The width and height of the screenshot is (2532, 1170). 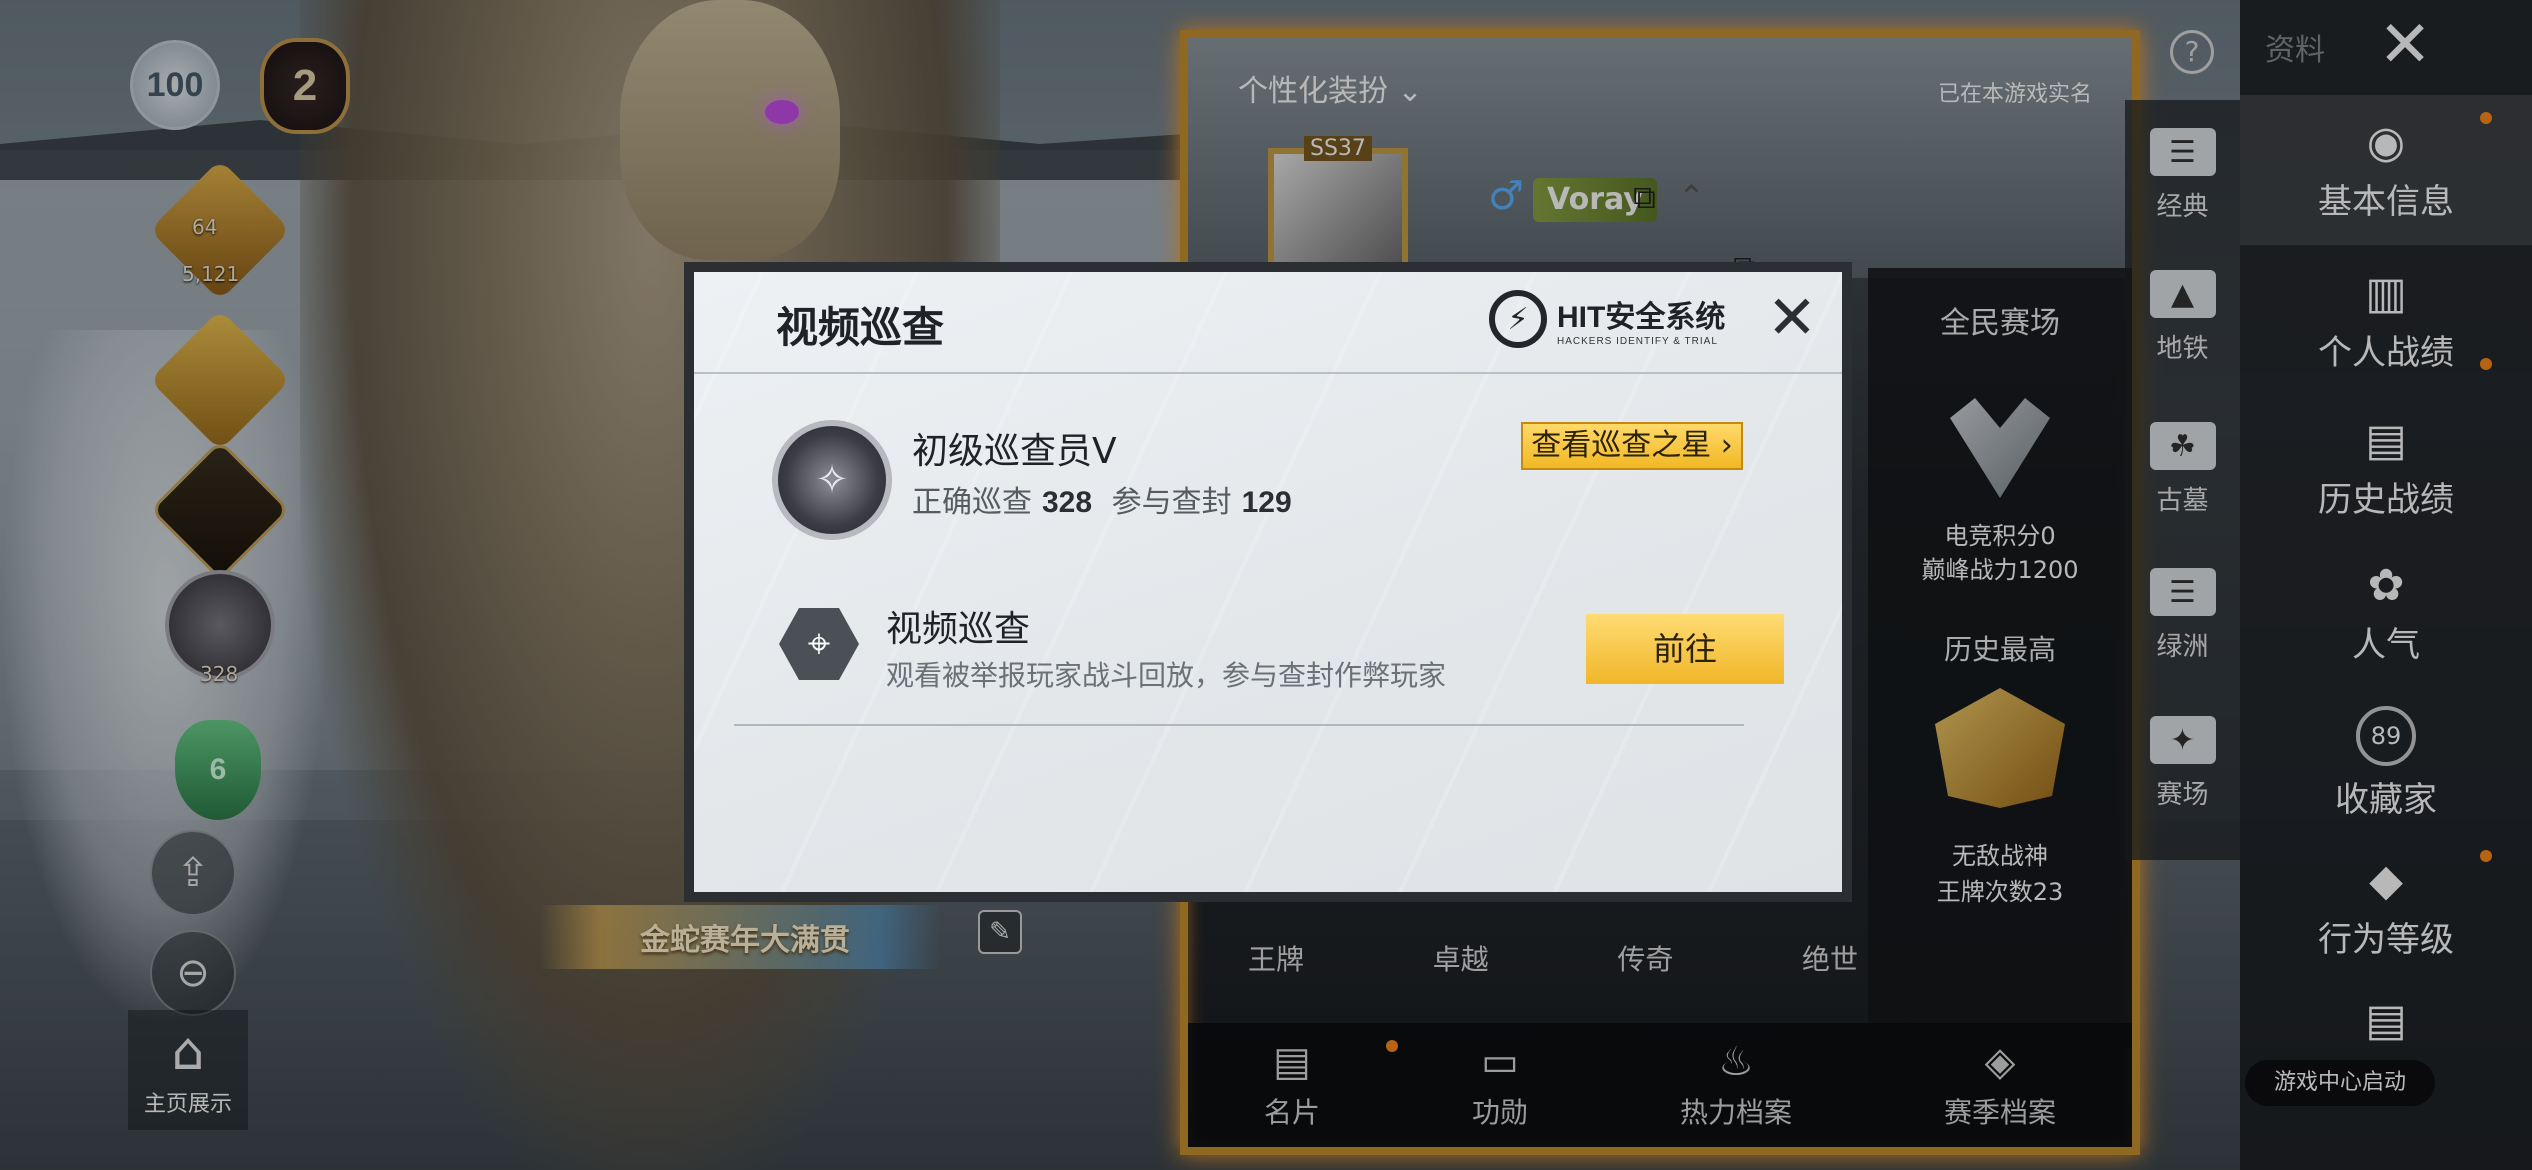 I want to click on patroller-rank-badge: ✧, so click(x=832, y=480).